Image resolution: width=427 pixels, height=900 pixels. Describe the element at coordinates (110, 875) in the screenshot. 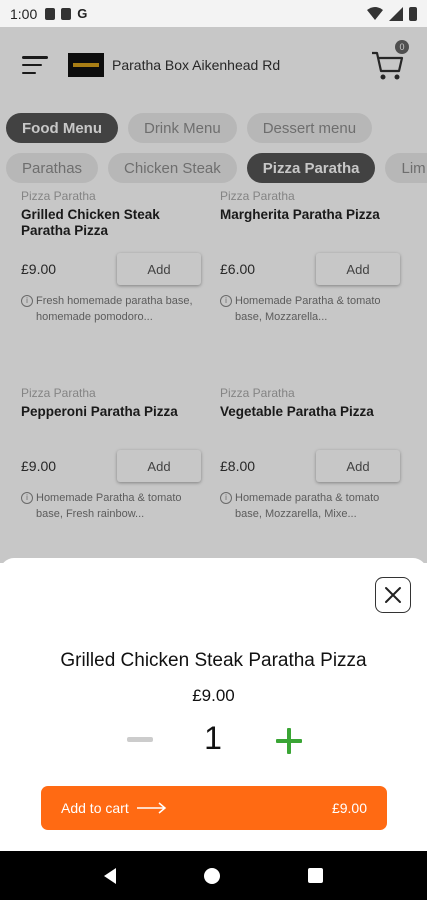

I see `back-icon` at that location.